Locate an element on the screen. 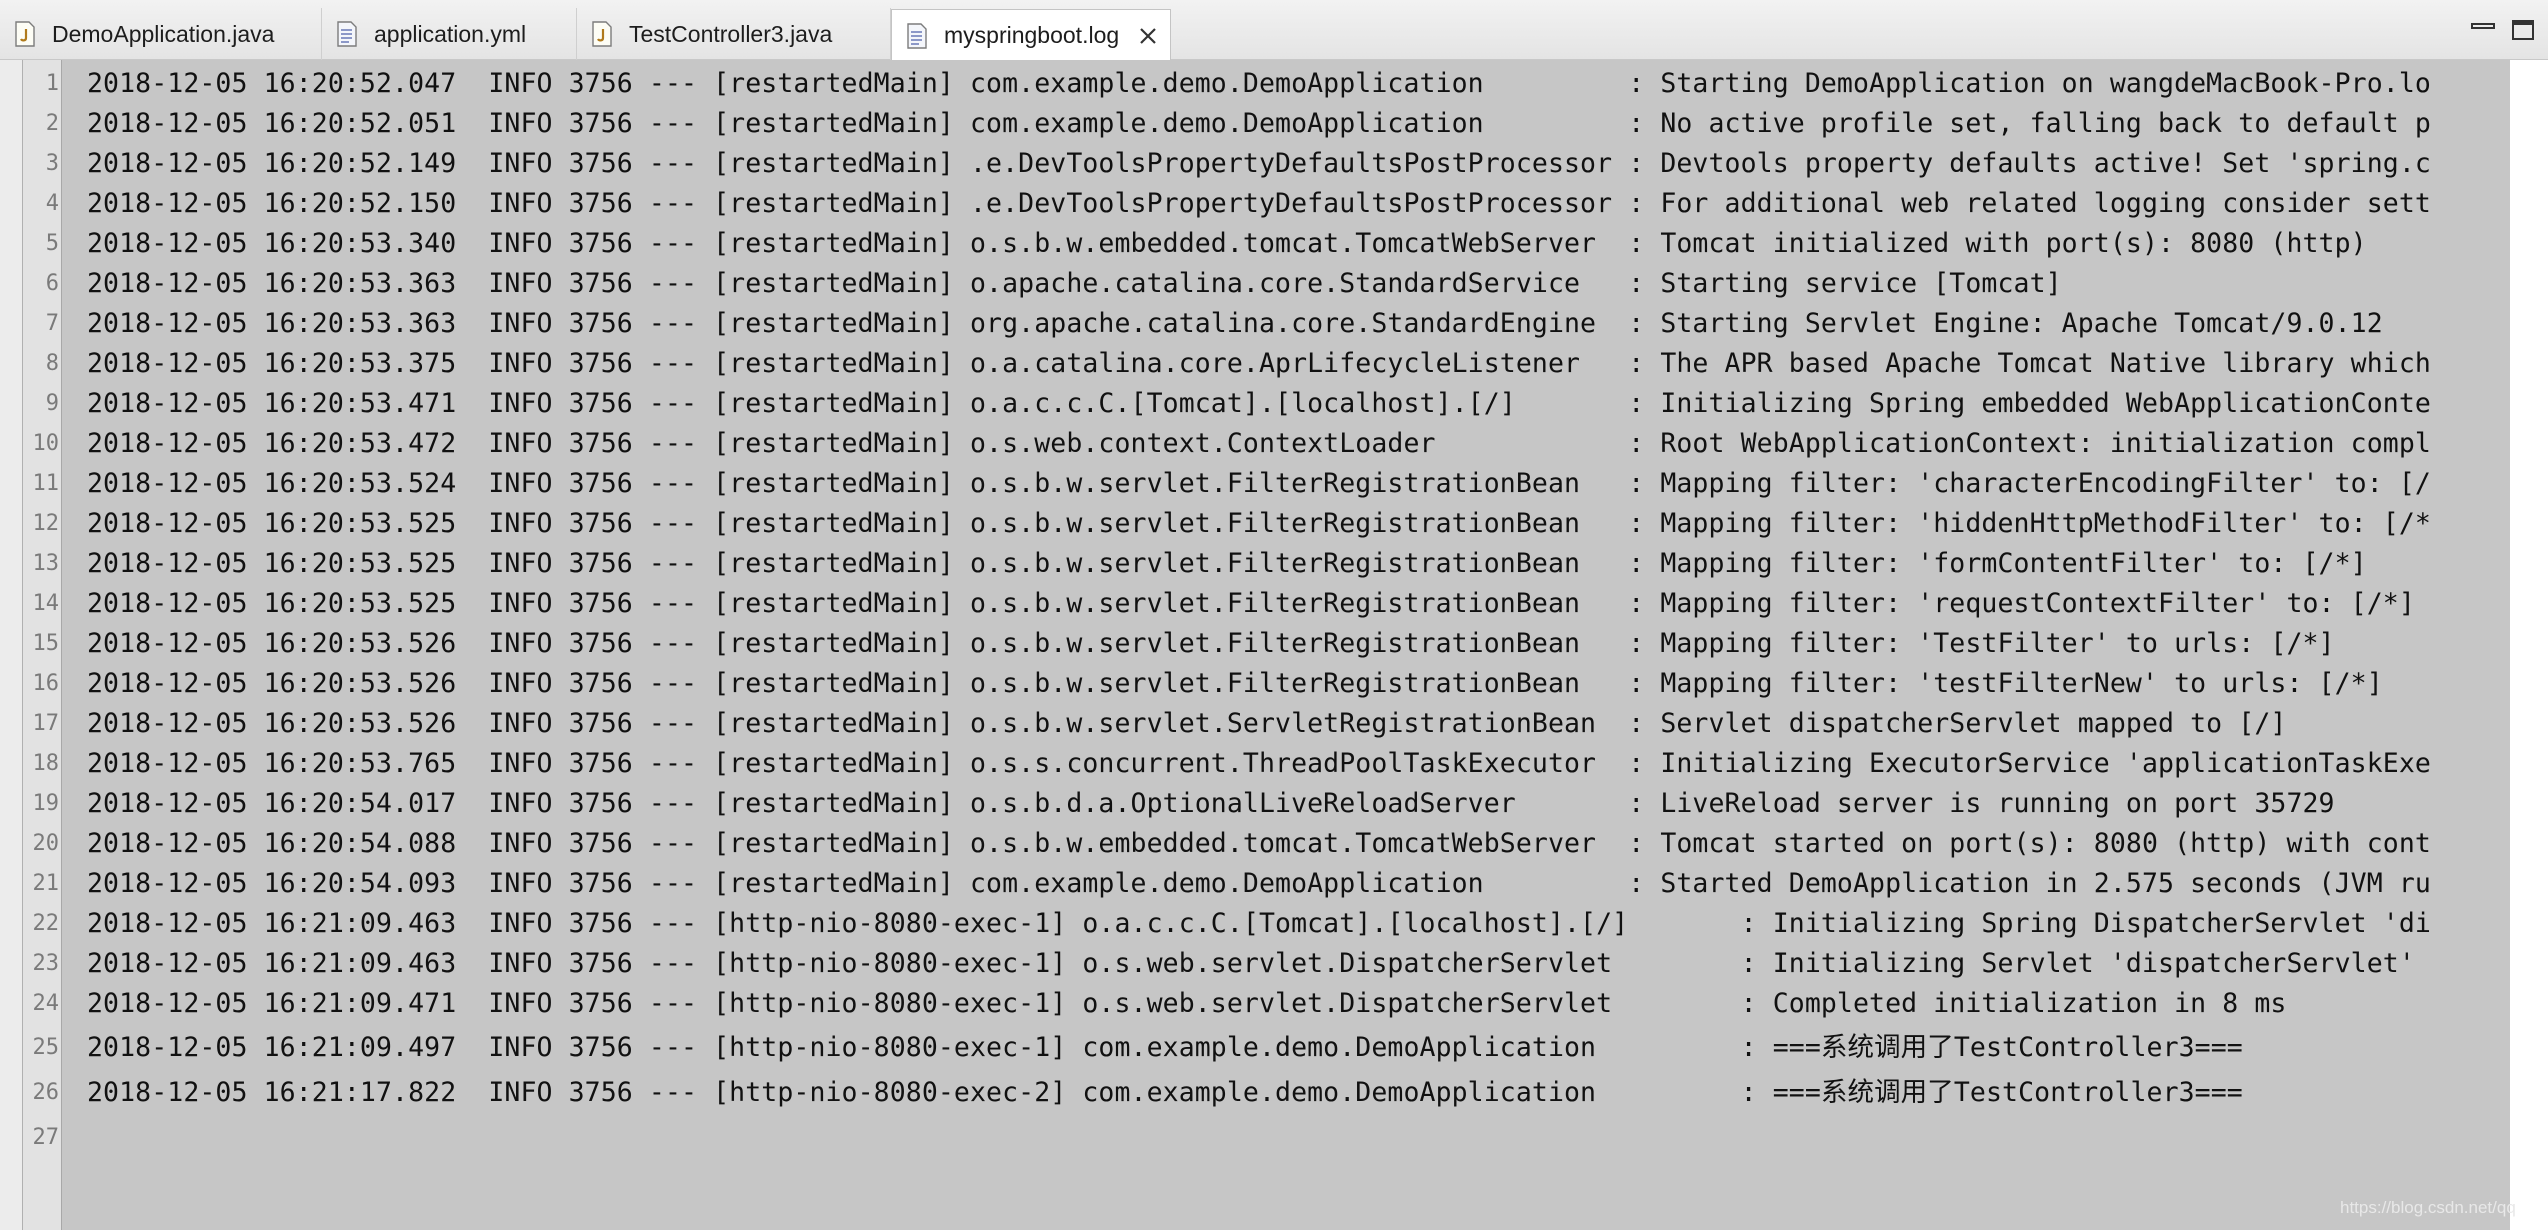 This screenshot has height=1230, width=2548. line-number: 7 is located at coordinates (52, 323).